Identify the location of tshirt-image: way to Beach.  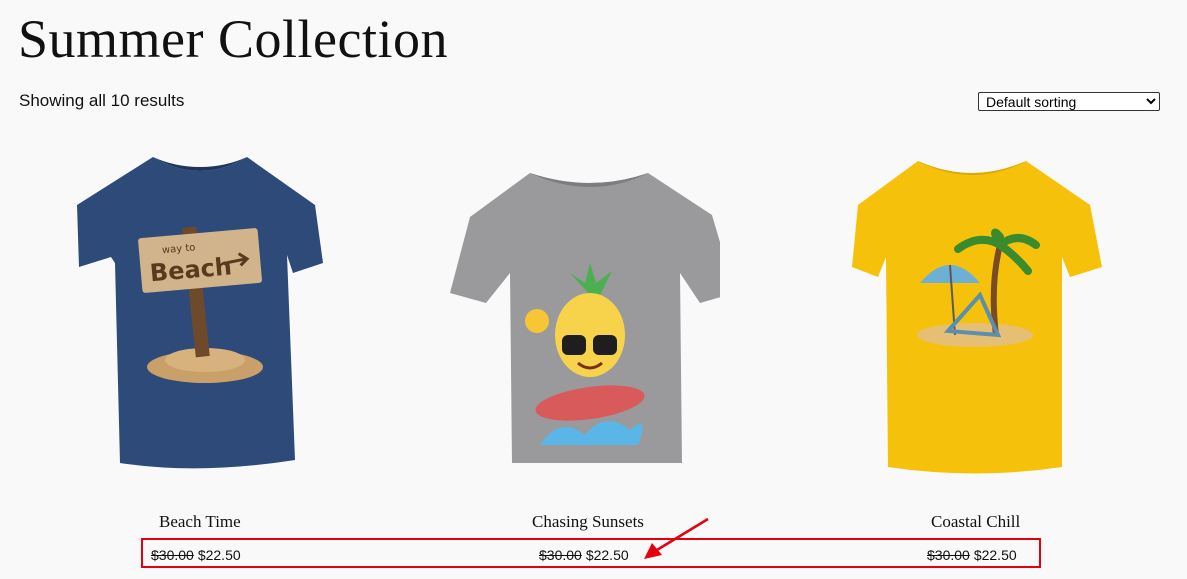
(200, 313).